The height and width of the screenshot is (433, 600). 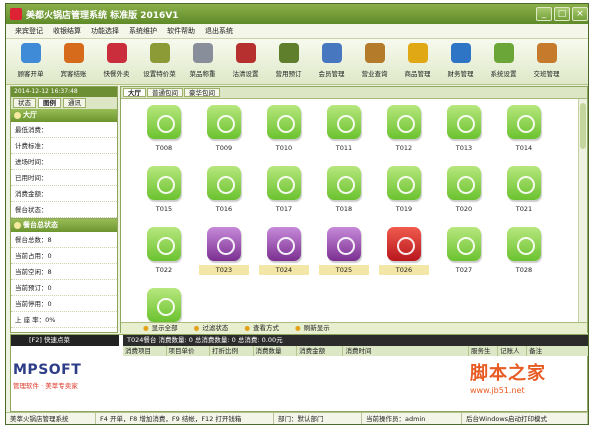 I want to click on table-tile: T027, so click(x=464, y=253).